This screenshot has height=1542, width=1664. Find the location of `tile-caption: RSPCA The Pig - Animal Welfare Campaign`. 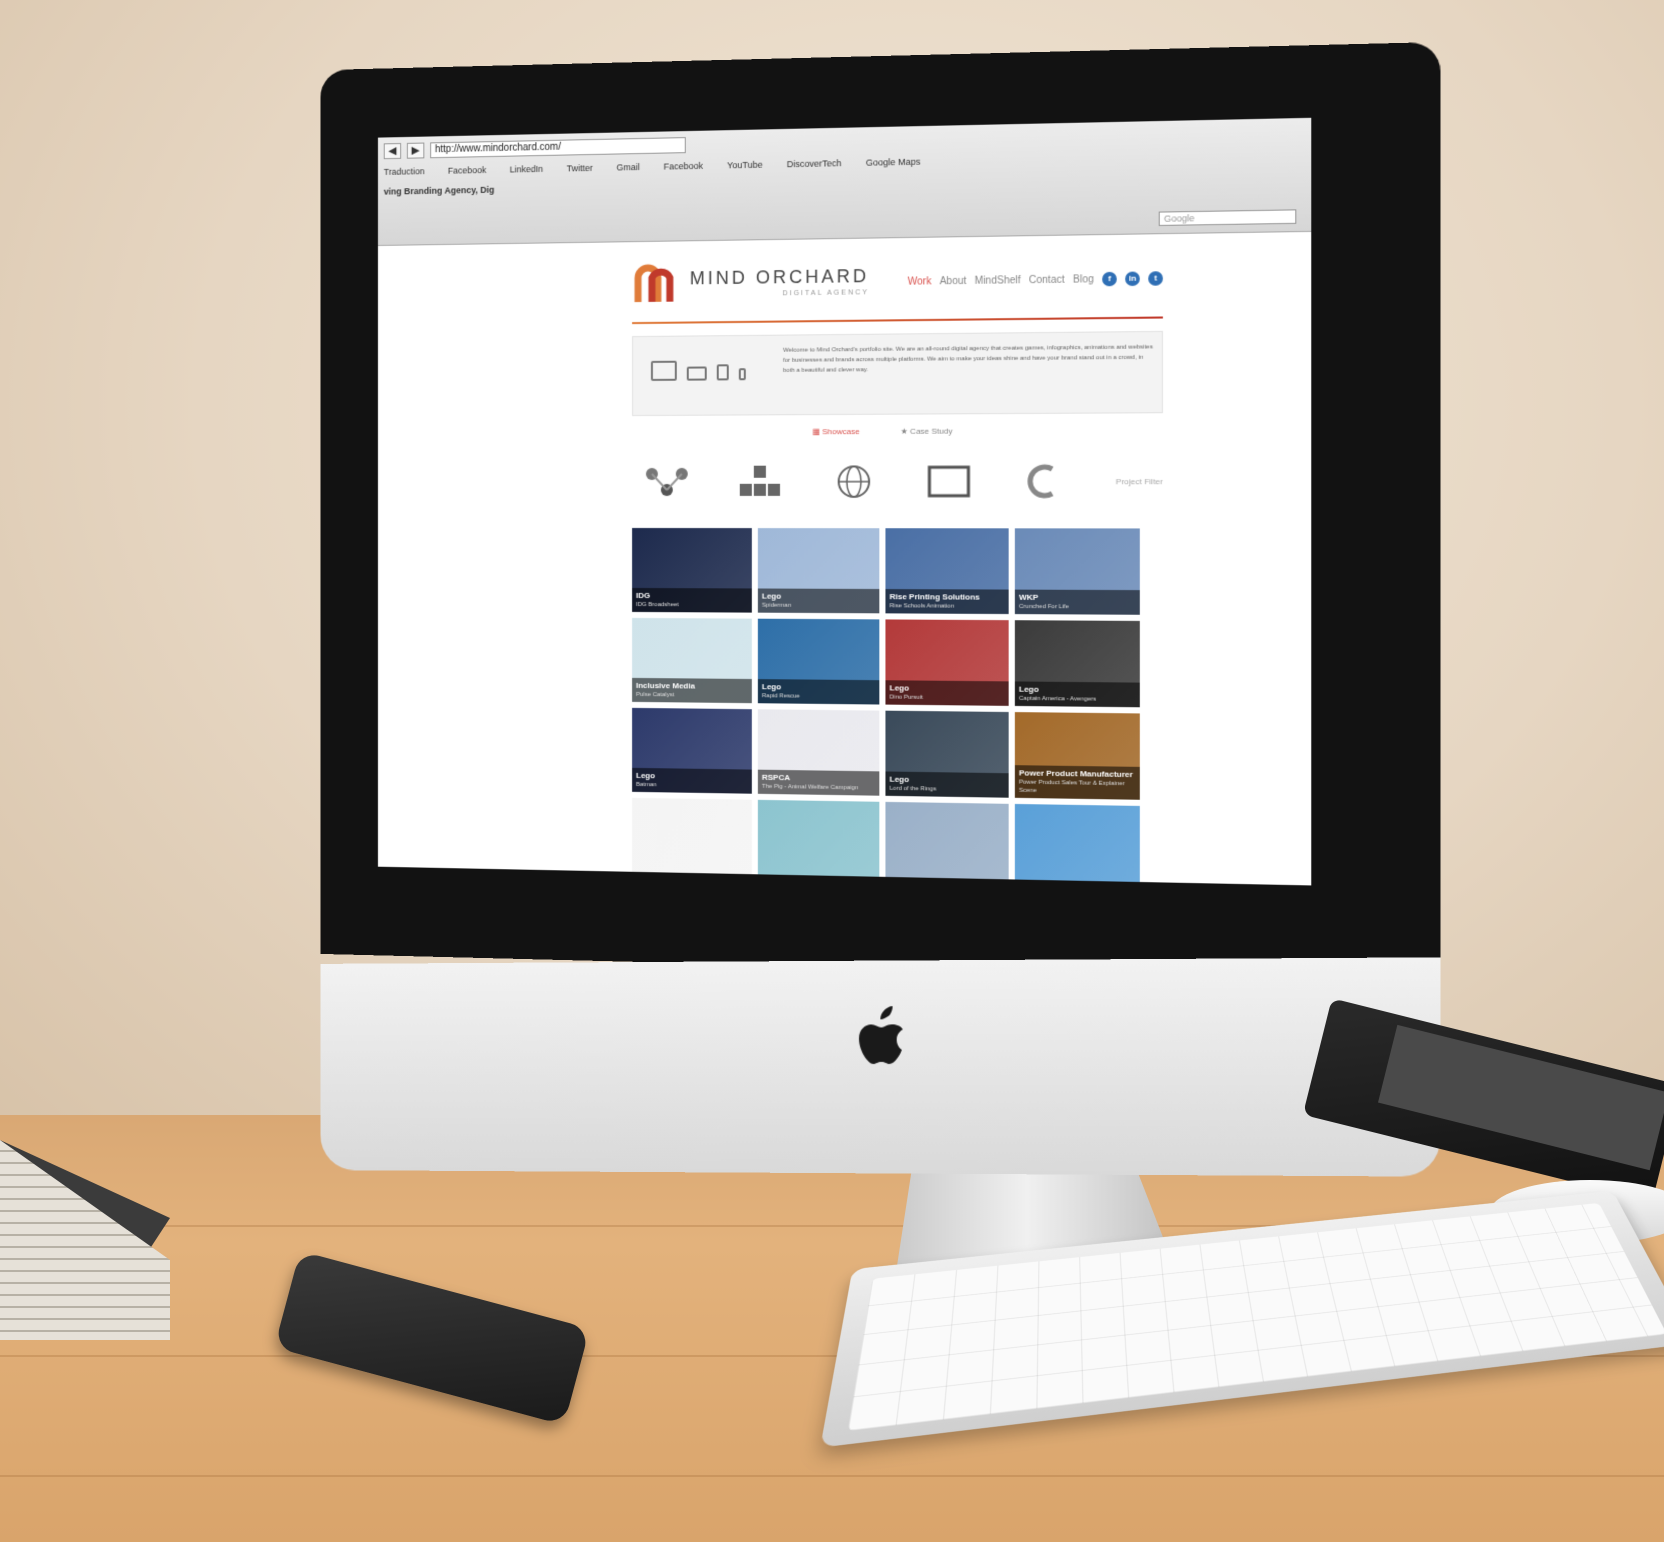

tile-caption: RSPCA The Pig - Animal Welfare Campaign is located at coordinates (818, 782).